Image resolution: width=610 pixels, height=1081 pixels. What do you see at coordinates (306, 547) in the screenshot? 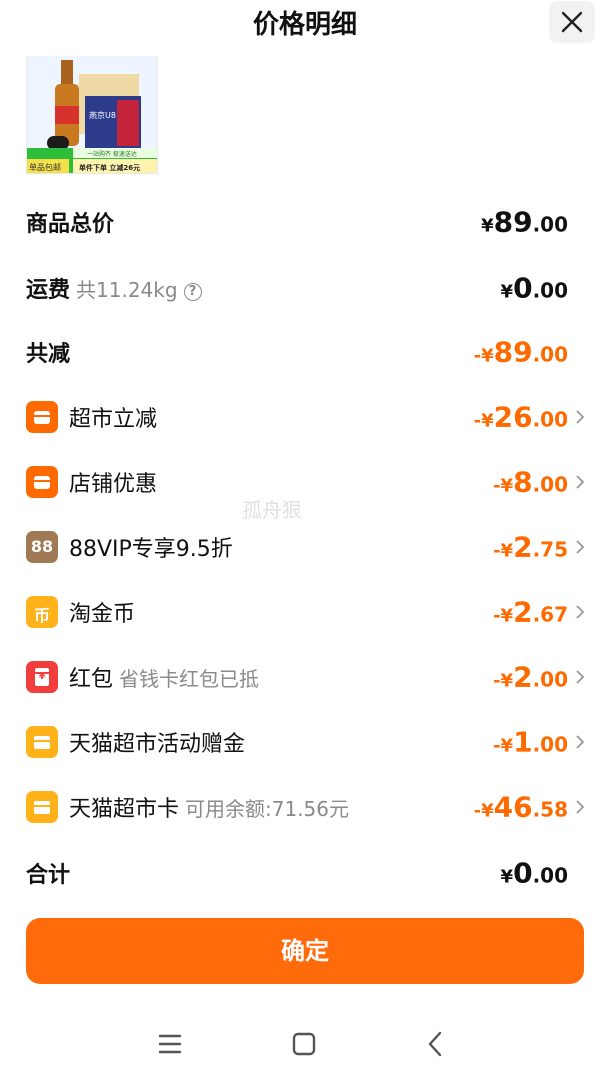
I see `row-88vip: 88 88VIP专享9.5折 -¥2.75` at bounding box center [306, 547].